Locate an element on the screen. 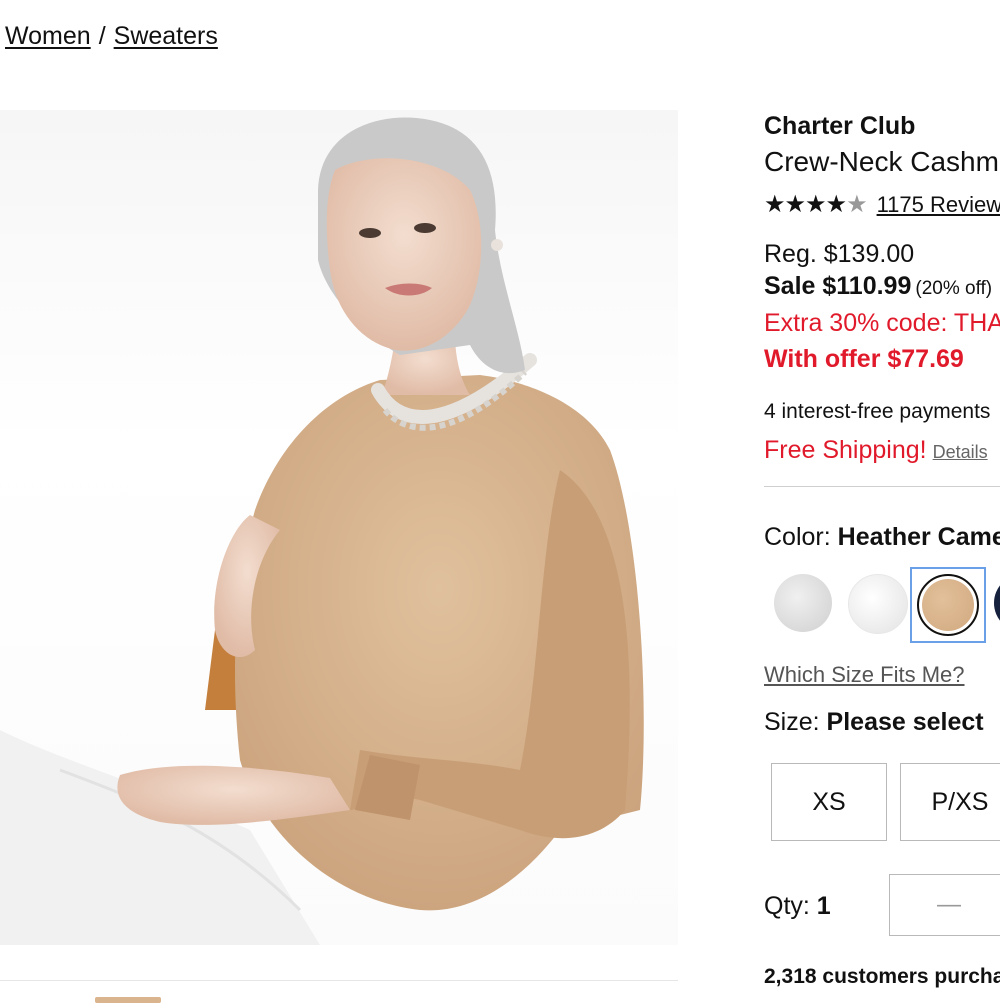  quantity-value: 1 is located at coordinates (823, 906).